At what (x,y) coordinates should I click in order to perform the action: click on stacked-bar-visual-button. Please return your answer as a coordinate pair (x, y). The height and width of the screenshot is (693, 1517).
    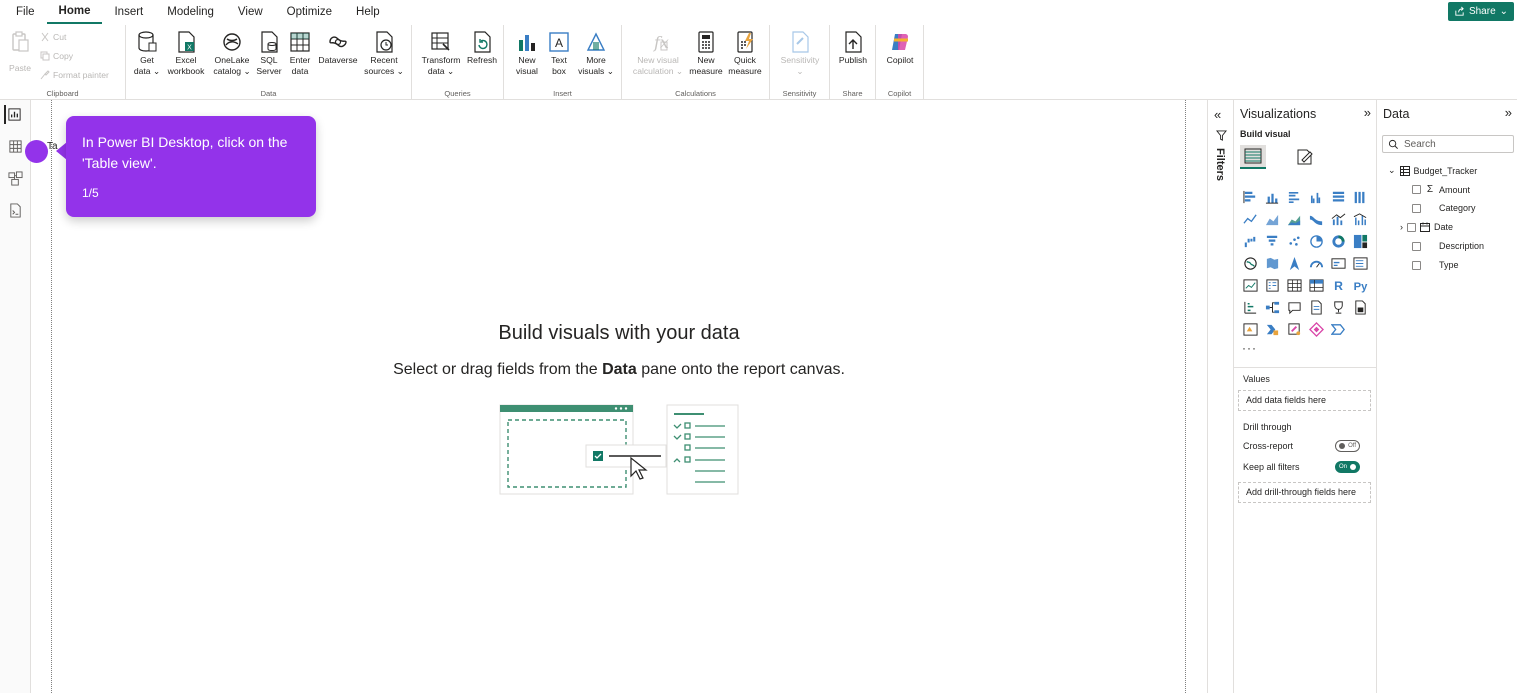
    Looking at the image, I should click on (1250, 197).